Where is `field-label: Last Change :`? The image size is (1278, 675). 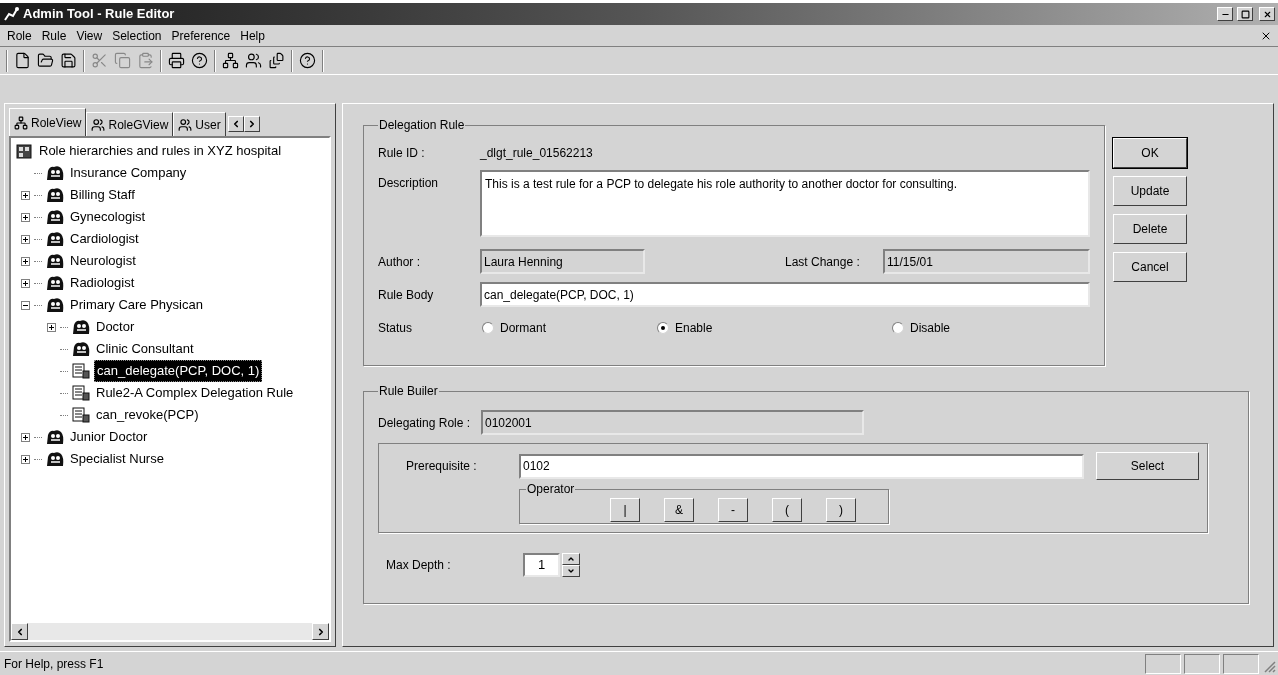
field-label: Last Change : is located at coordinates (823, 262).